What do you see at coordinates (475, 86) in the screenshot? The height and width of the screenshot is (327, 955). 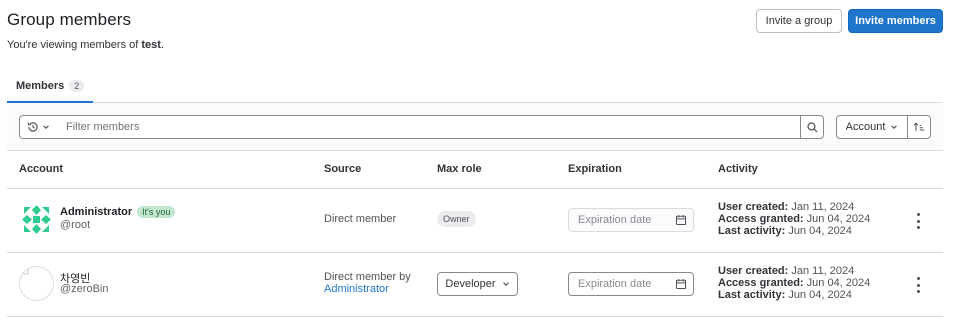 I see `tabs-bar: Members 2` at bounding box center [475, 86].